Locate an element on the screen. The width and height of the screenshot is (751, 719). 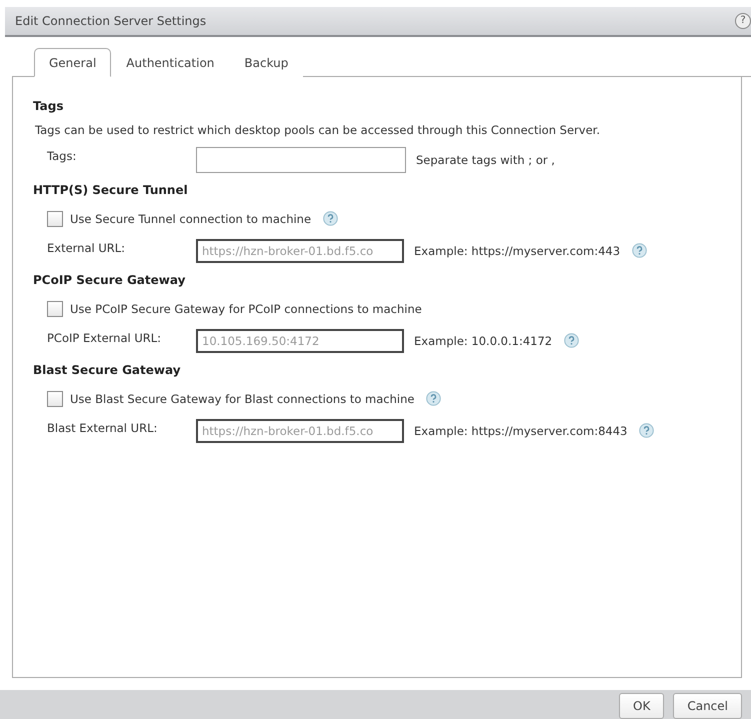
section-heading: Tags is located at coordinates (48, 105).